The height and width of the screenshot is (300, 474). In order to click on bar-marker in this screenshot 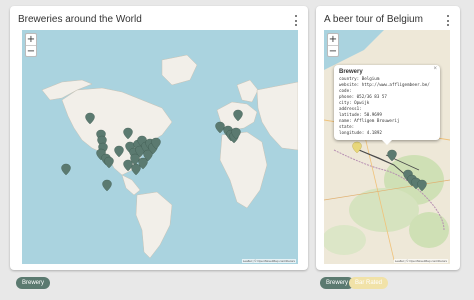, I will do `click(357, 147)`.